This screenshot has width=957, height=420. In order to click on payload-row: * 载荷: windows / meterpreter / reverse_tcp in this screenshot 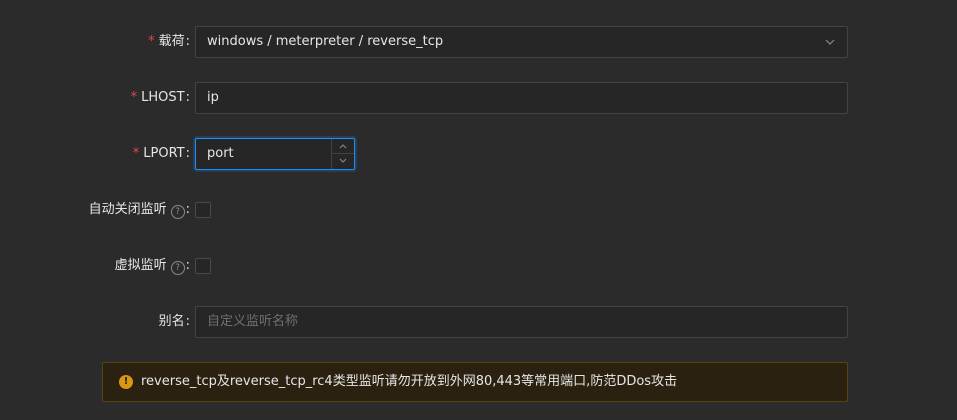, I will do `click(478, 42)`.